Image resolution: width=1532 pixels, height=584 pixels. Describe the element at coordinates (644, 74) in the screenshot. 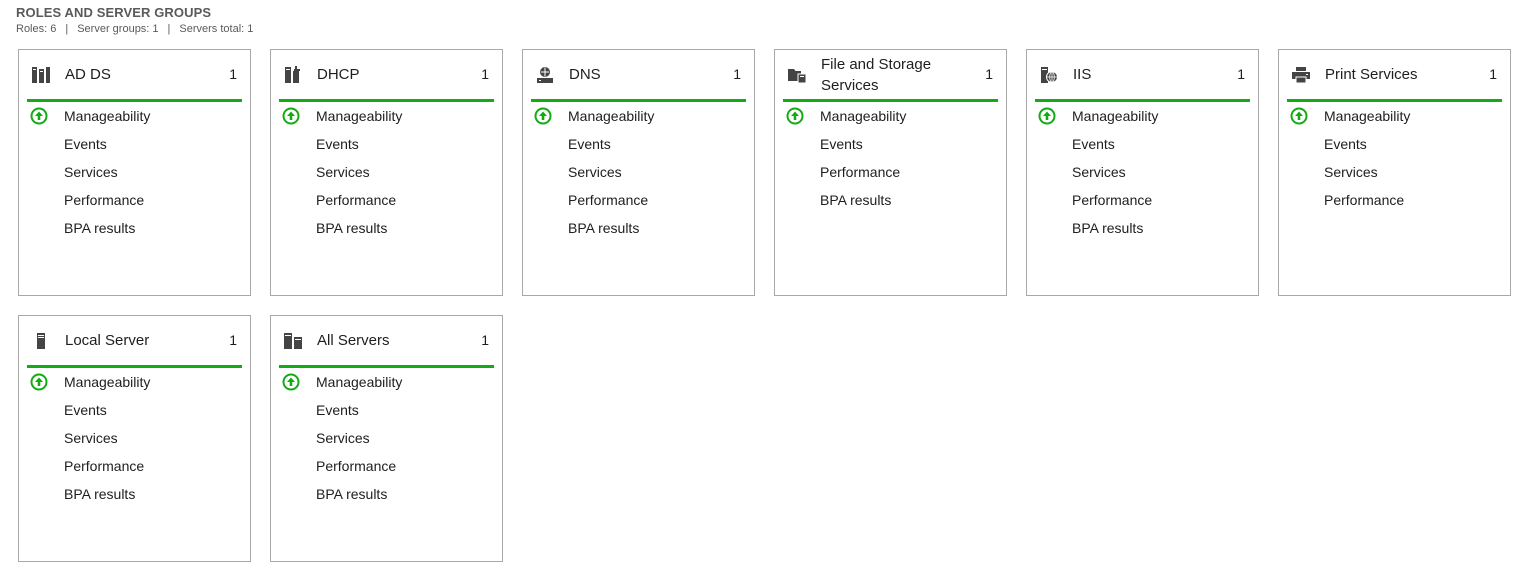

I see `tile-title: DNS` at that location.